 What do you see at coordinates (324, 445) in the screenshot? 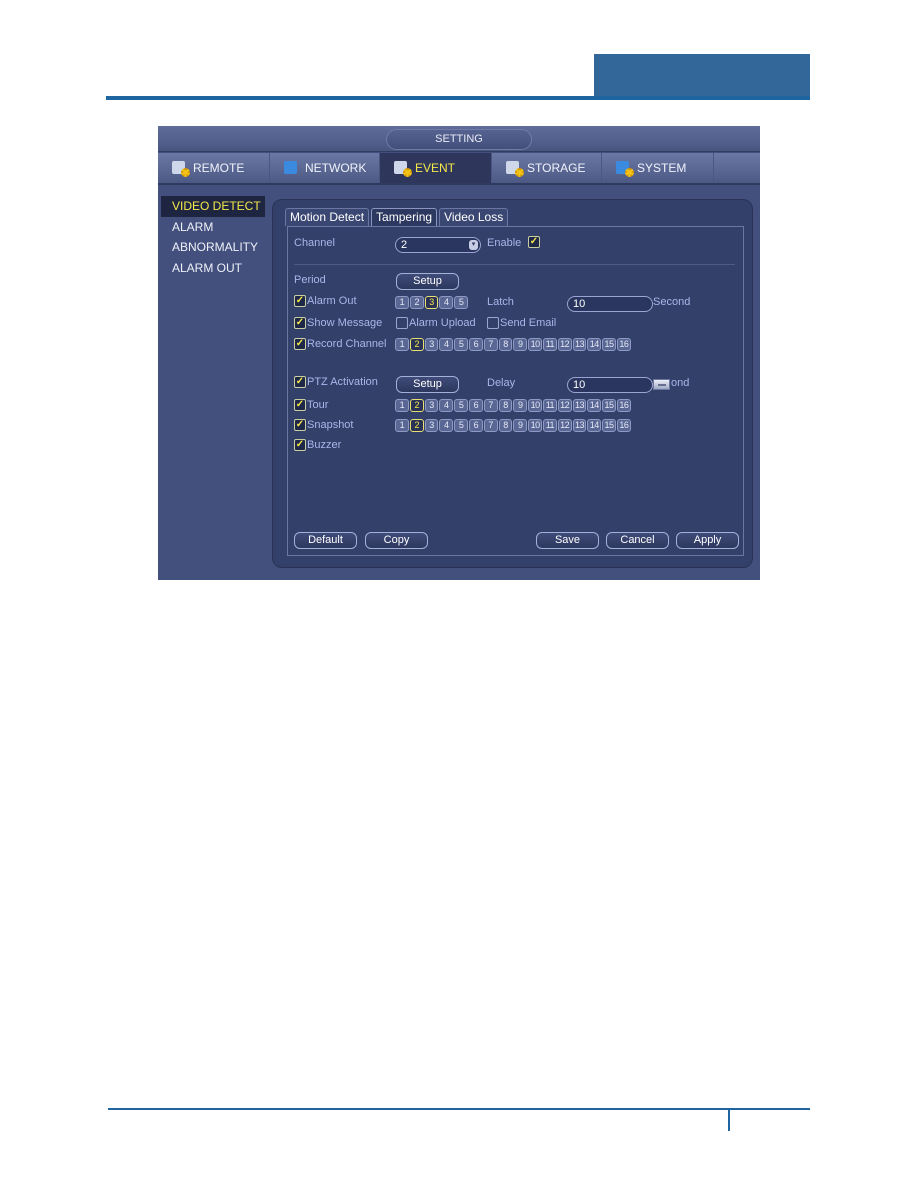
I see `buzzer-label: Buzzer` at bounding box center [324, 445].